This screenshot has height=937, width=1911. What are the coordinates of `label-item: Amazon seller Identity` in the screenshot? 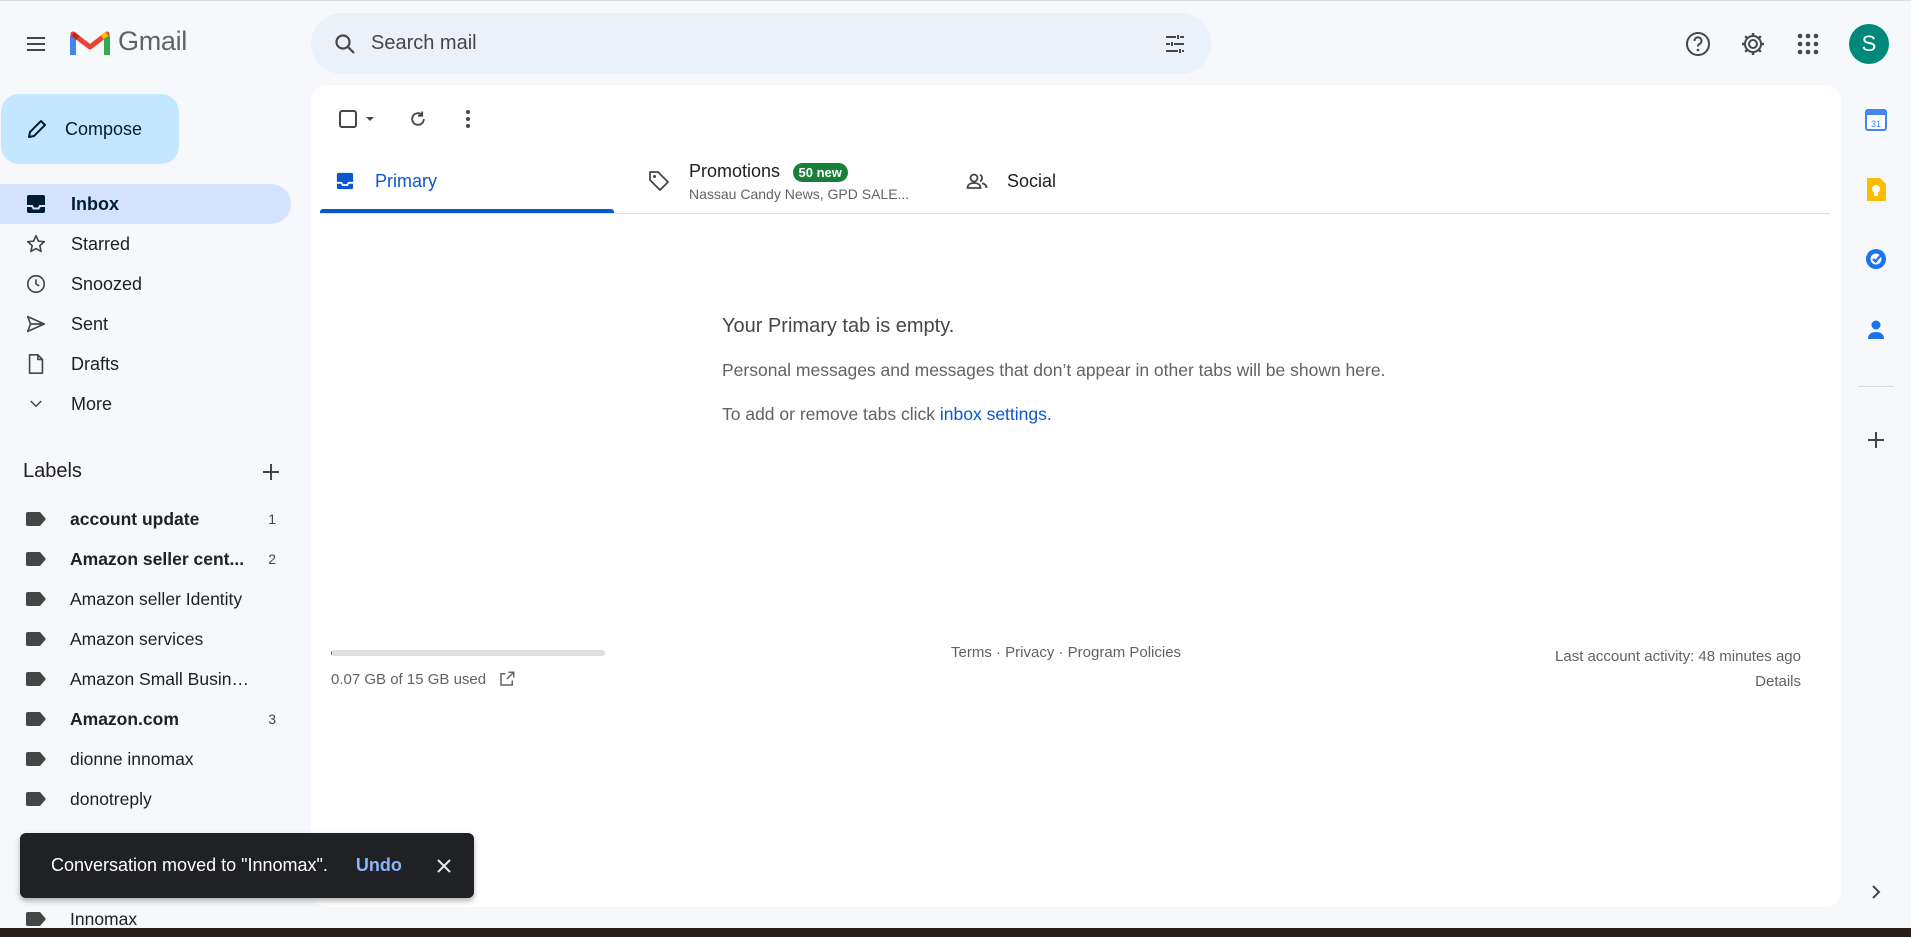 It's located at (145, 599).